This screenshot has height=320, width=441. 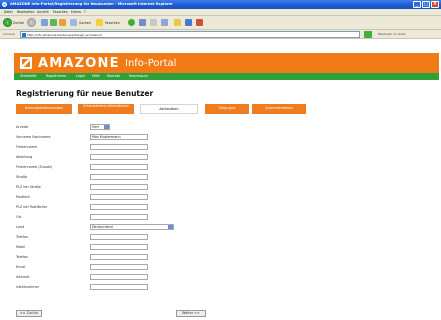 What do you see at coordinates (18, 23) in the screenshot?
I see `back-label: Zurück` at bounding box center [18, 23].